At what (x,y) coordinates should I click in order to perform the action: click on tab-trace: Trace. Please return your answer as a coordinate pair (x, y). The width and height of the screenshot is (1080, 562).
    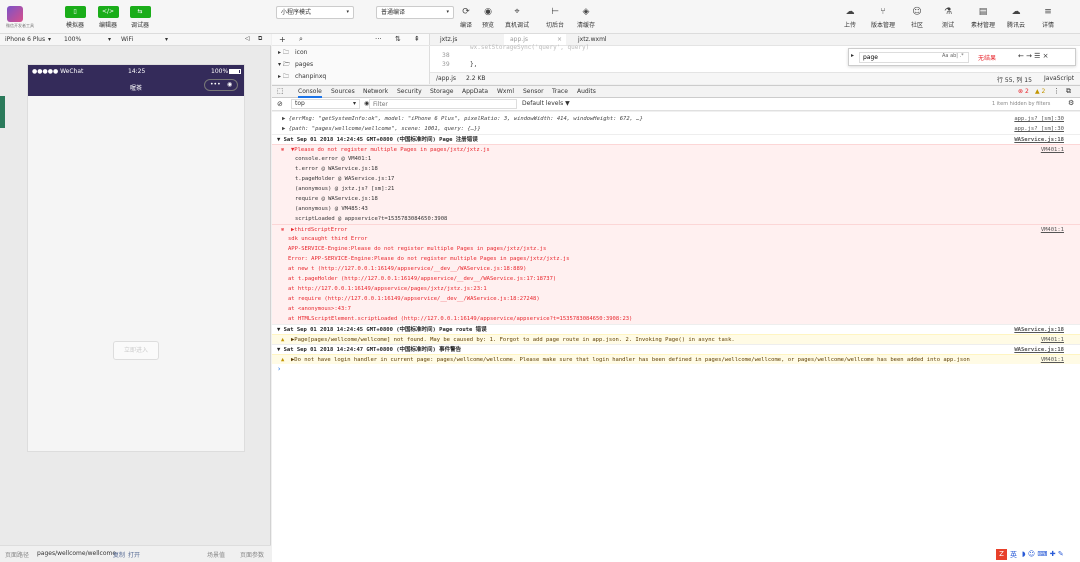
    Looking at the image, I should click on (560, 92).